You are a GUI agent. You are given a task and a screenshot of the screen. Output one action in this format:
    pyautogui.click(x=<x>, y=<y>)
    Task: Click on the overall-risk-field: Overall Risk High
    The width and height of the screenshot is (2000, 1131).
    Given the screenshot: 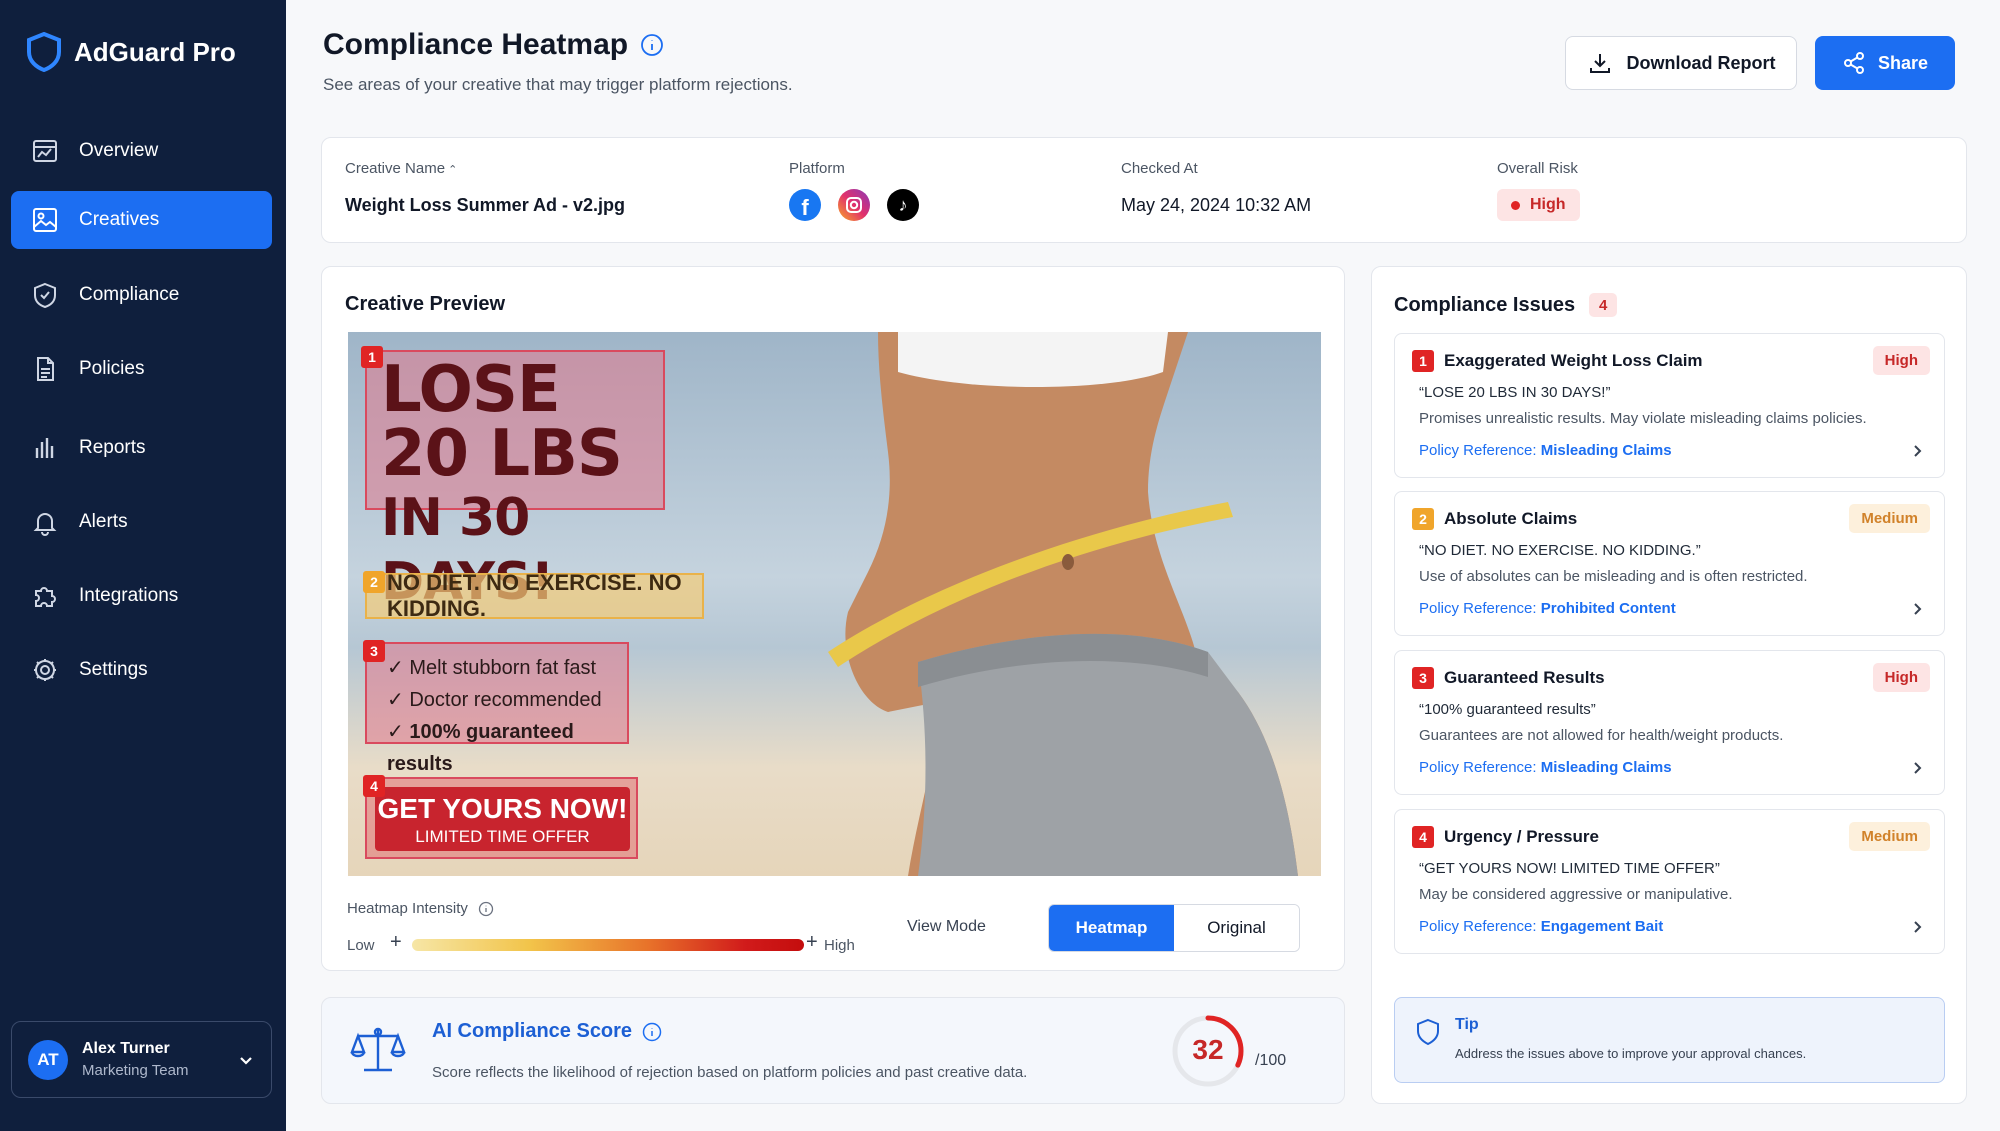 What is the action you would take?
    pyautogui.click(x=1538, y=190)
    